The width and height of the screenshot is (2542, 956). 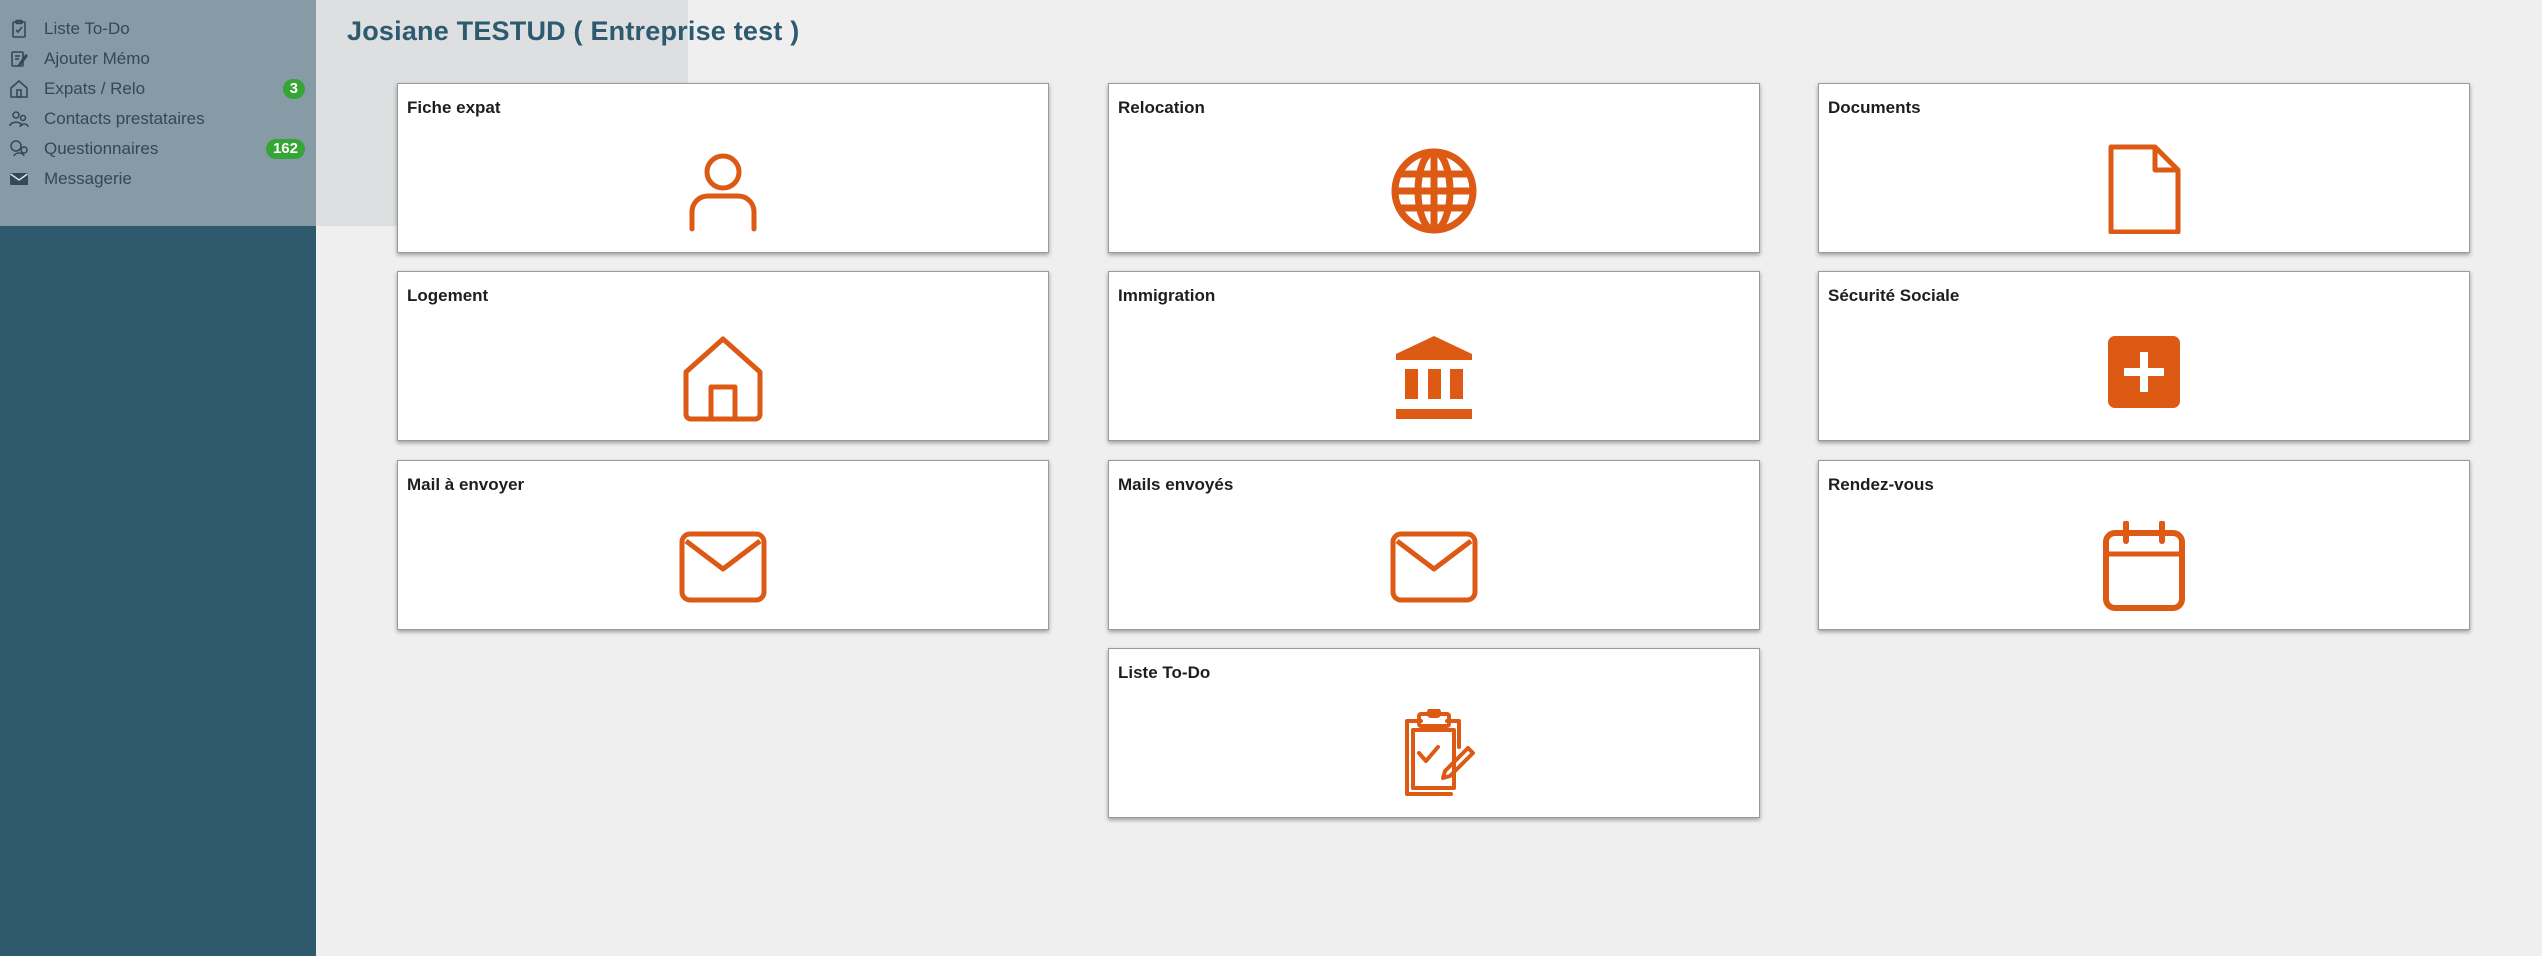 I want to click on card-rendez-vous: Rendez-vous, so click(x=2144, y=545).